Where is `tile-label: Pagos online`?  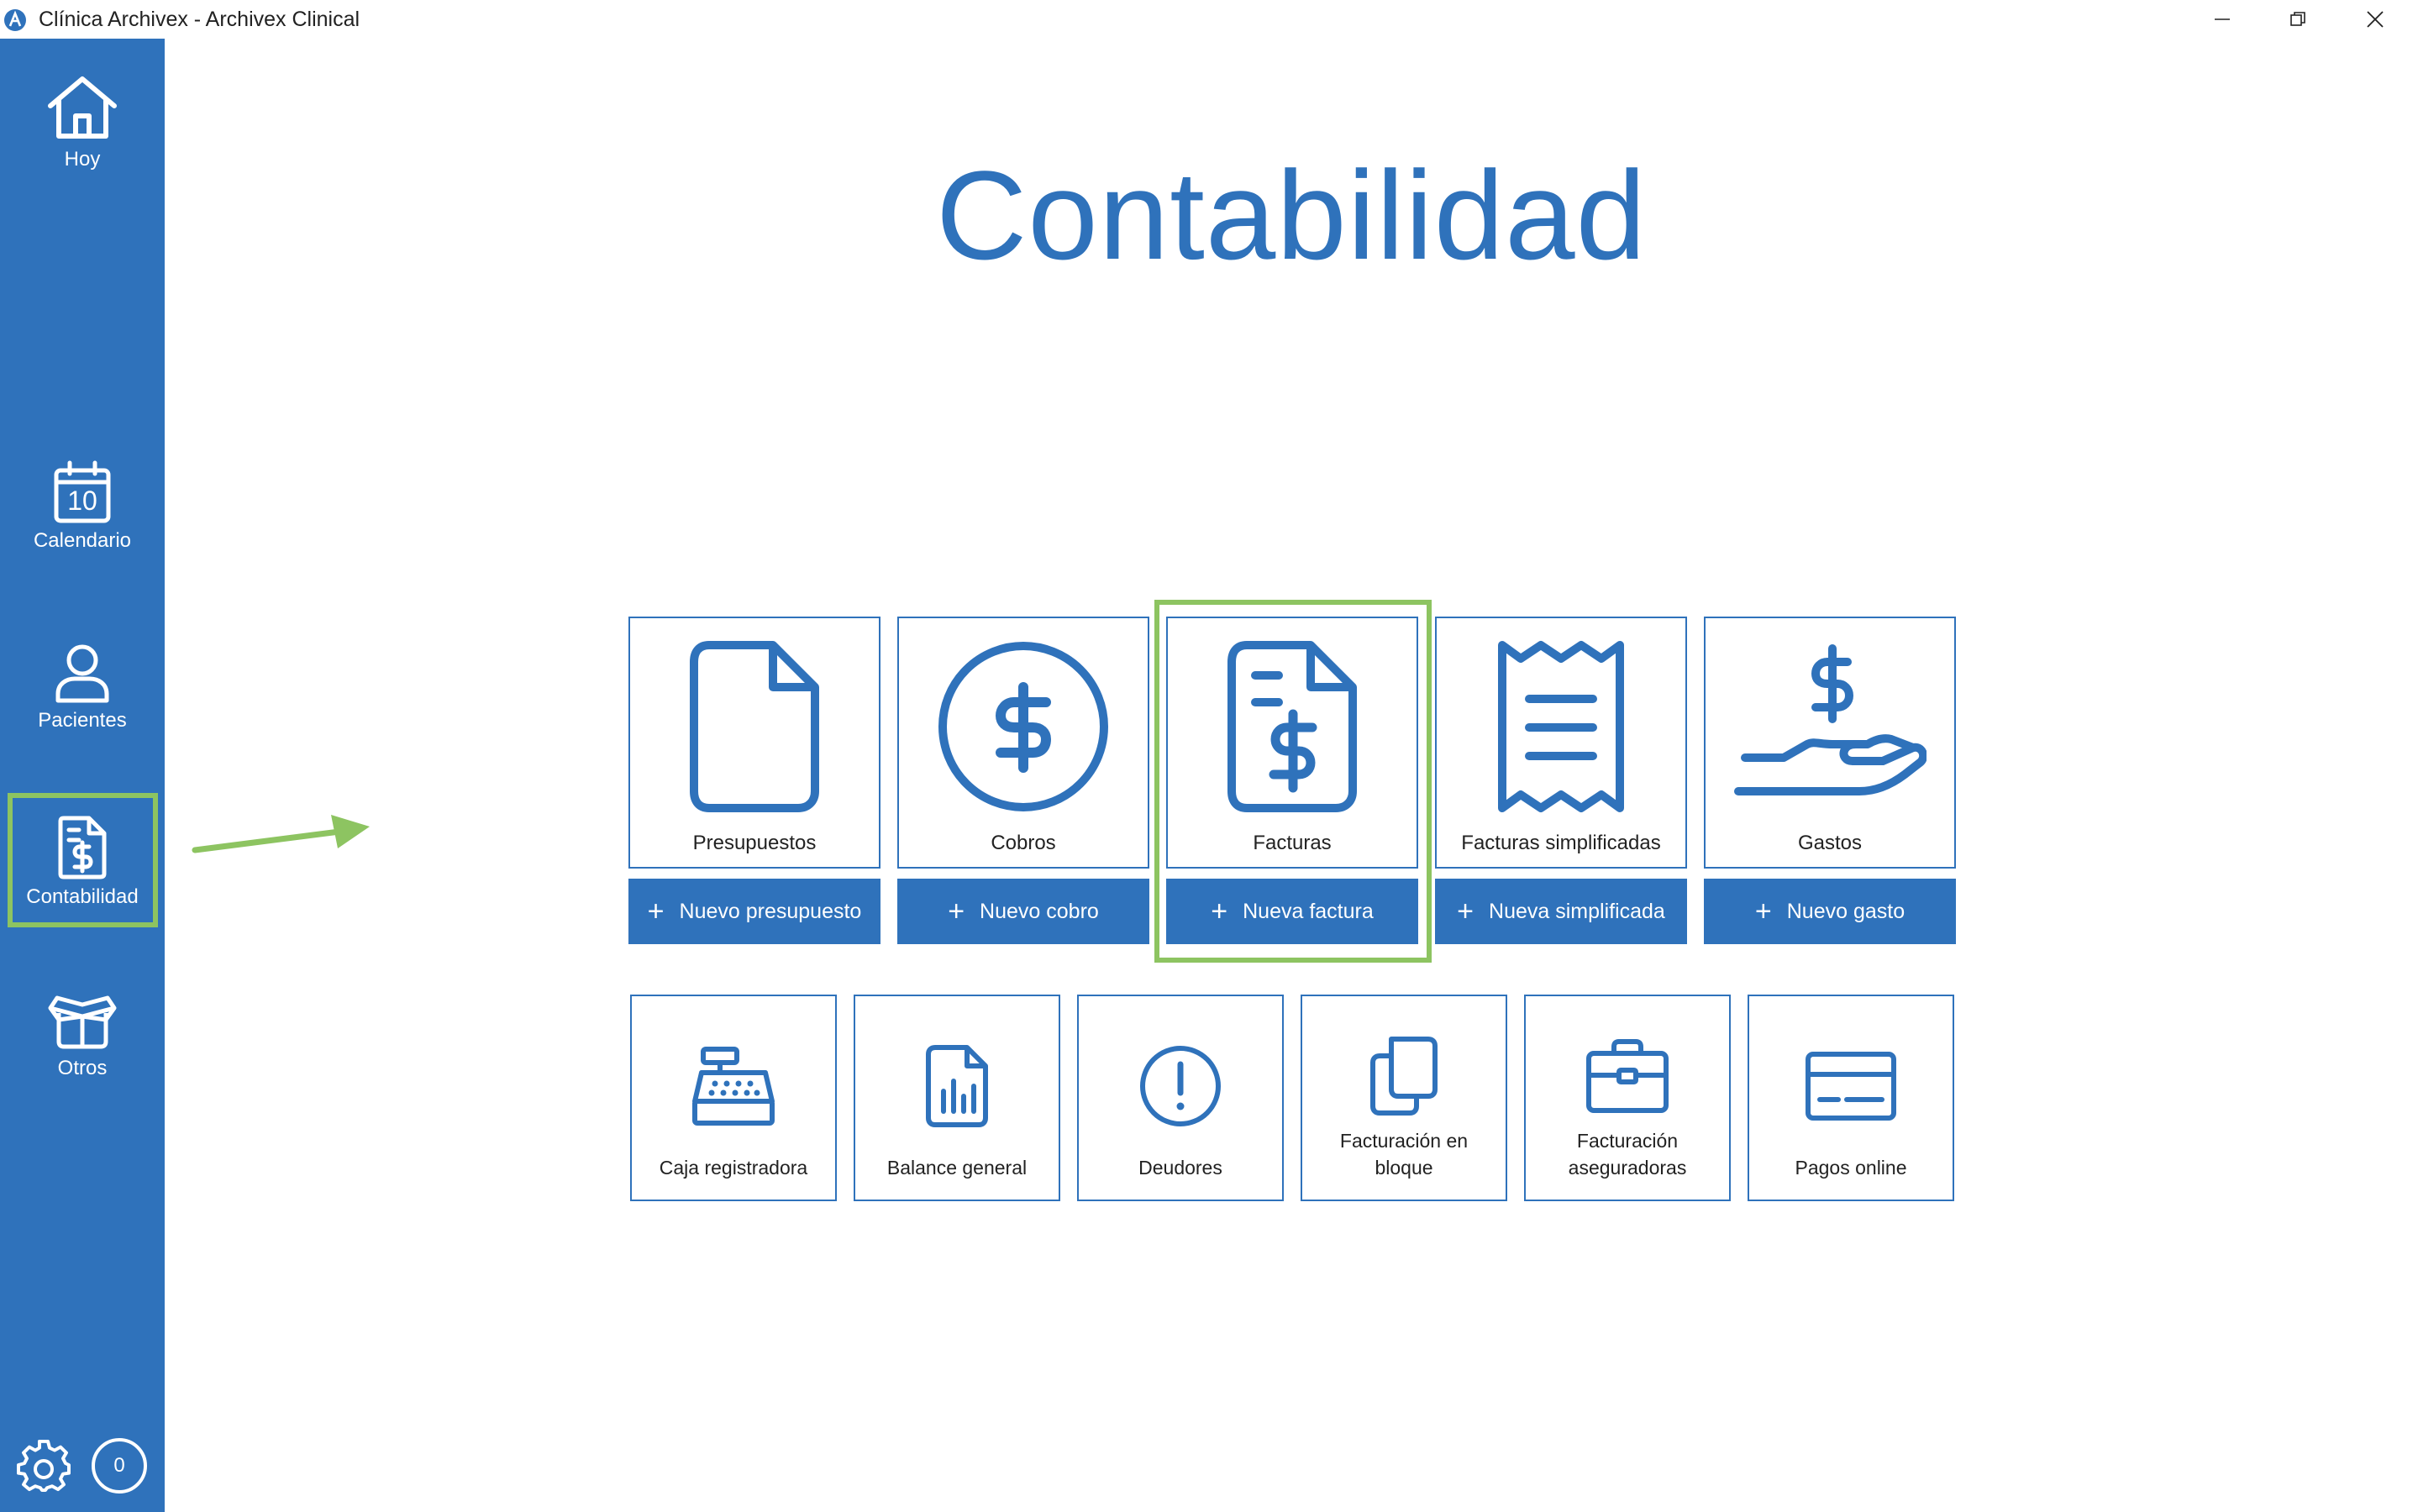
tile-label: Pagos online is located at coordinates (1851, 1168).